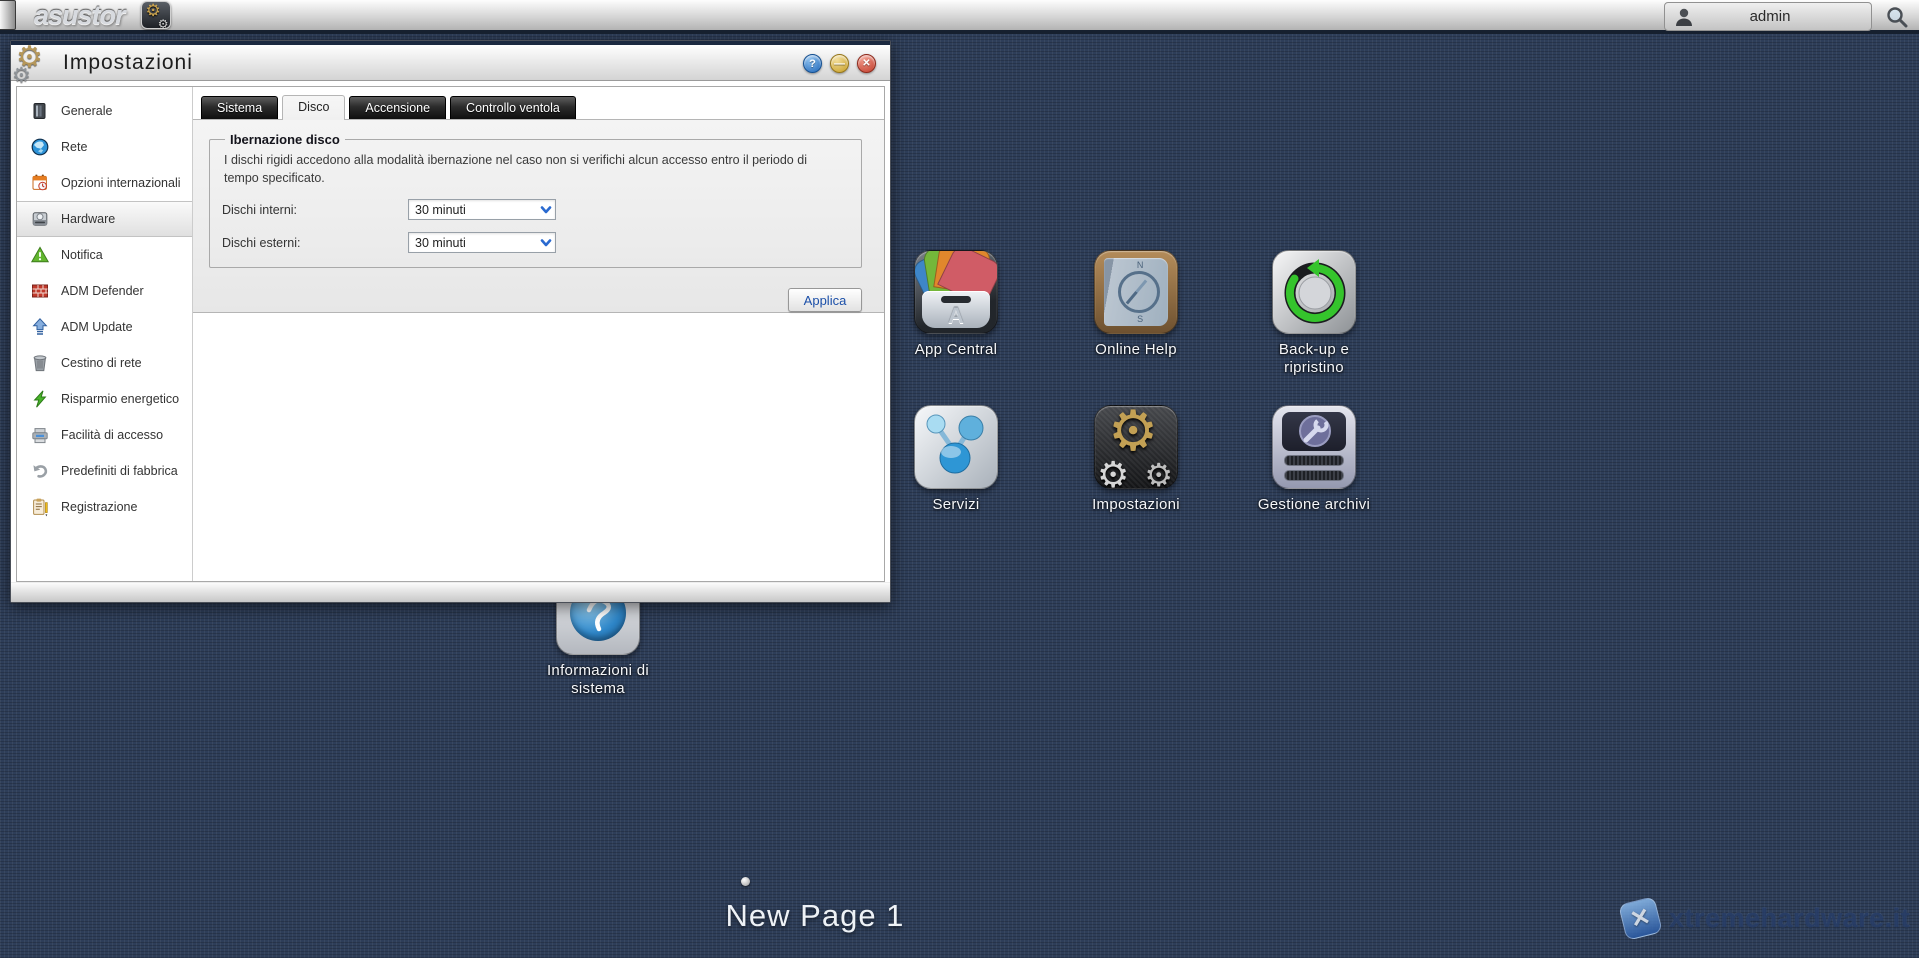 The width and height of the screenshot is (1919, 958). I want to click on panel-grip-handle, so click(8, 15).